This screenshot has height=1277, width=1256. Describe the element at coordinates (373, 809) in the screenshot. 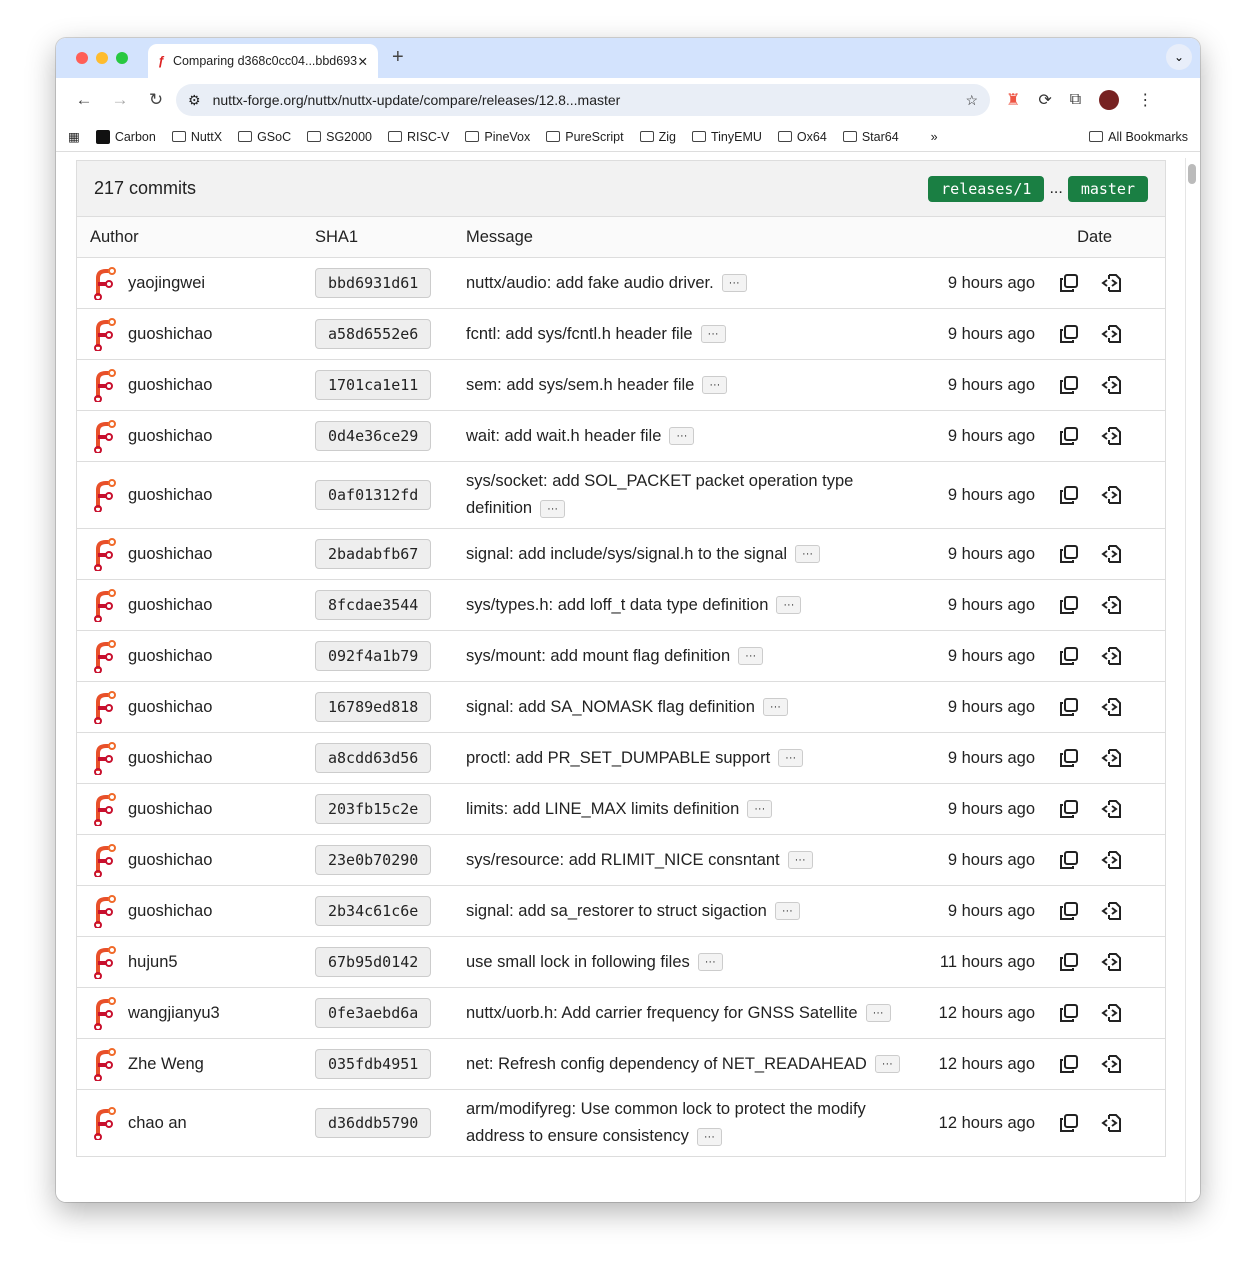

I see `commit-sha-button: 203fb15c2e` at that location.